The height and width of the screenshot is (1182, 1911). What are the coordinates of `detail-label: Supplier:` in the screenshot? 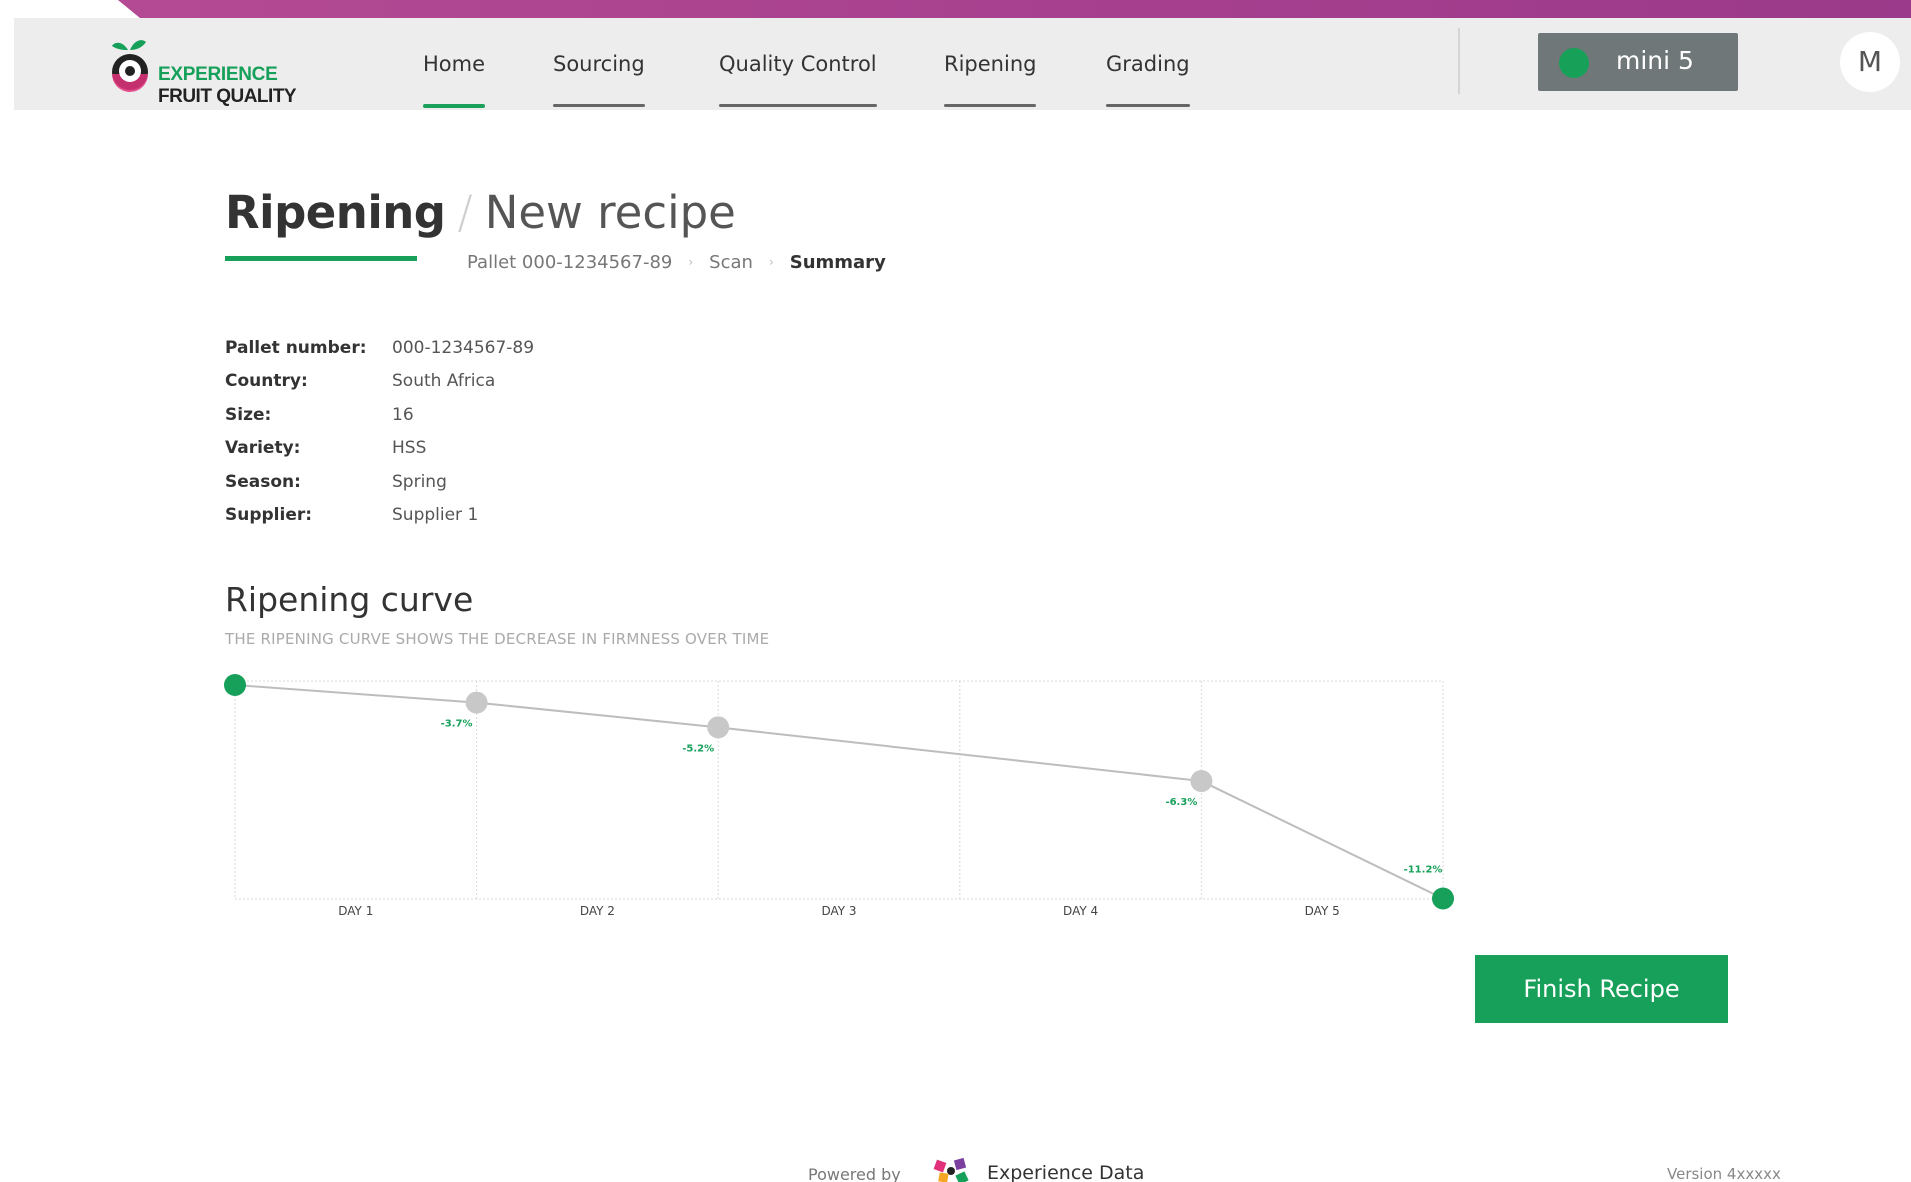 It's located at (269, 514).